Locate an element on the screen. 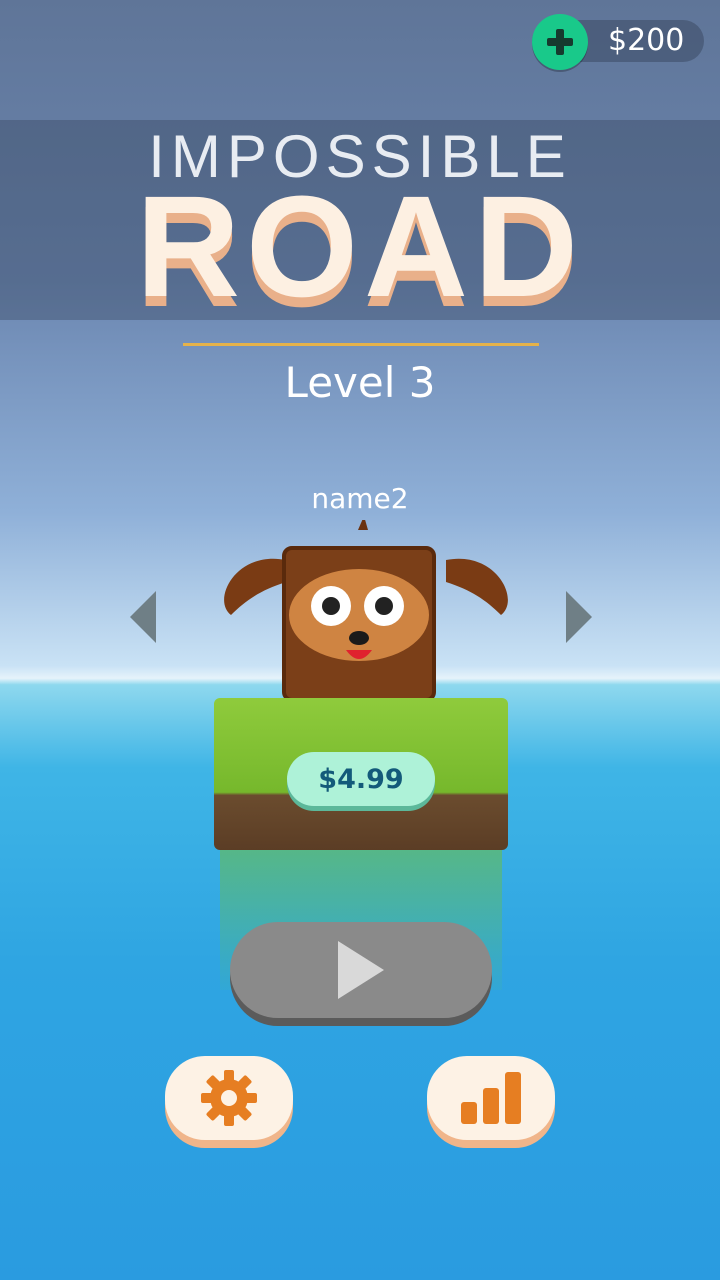 Image resolution: width=720 pixels, height=1280 pixels. leaderboard-button is located at coordinates (491, 1098).